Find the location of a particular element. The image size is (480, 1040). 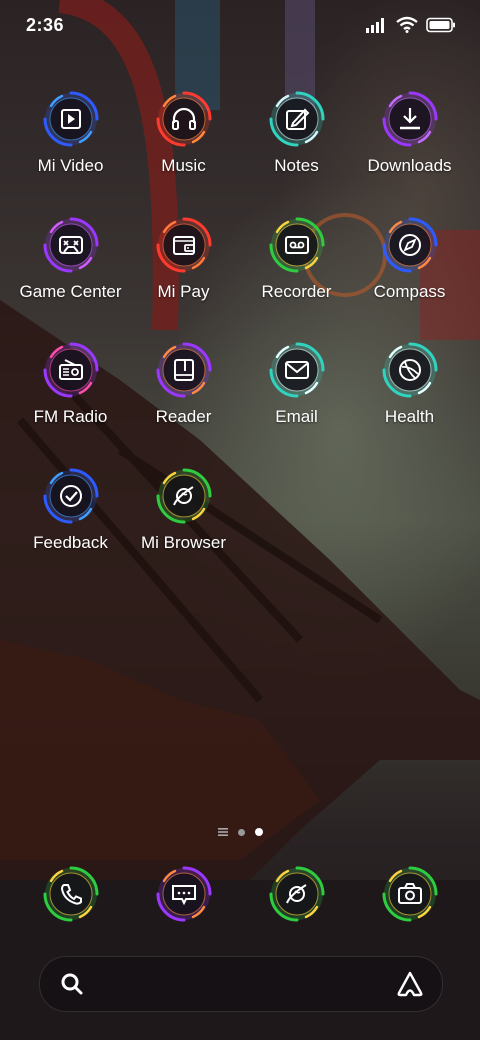

dock-browser is located at coordinates (296, 894).